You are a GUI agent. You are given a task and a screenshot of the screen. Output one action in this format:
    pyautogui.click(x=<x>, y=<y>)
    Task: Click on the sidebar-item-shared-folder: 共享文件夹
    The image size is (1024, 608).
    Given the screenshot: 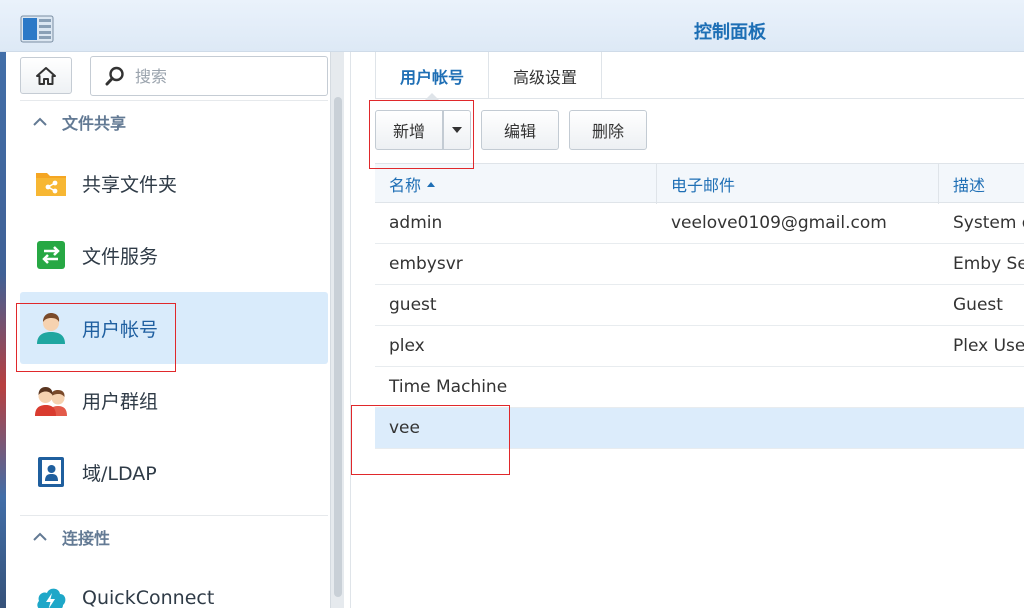 What is the action you would take?
    pyautogui.click(x=174, y=183)
    